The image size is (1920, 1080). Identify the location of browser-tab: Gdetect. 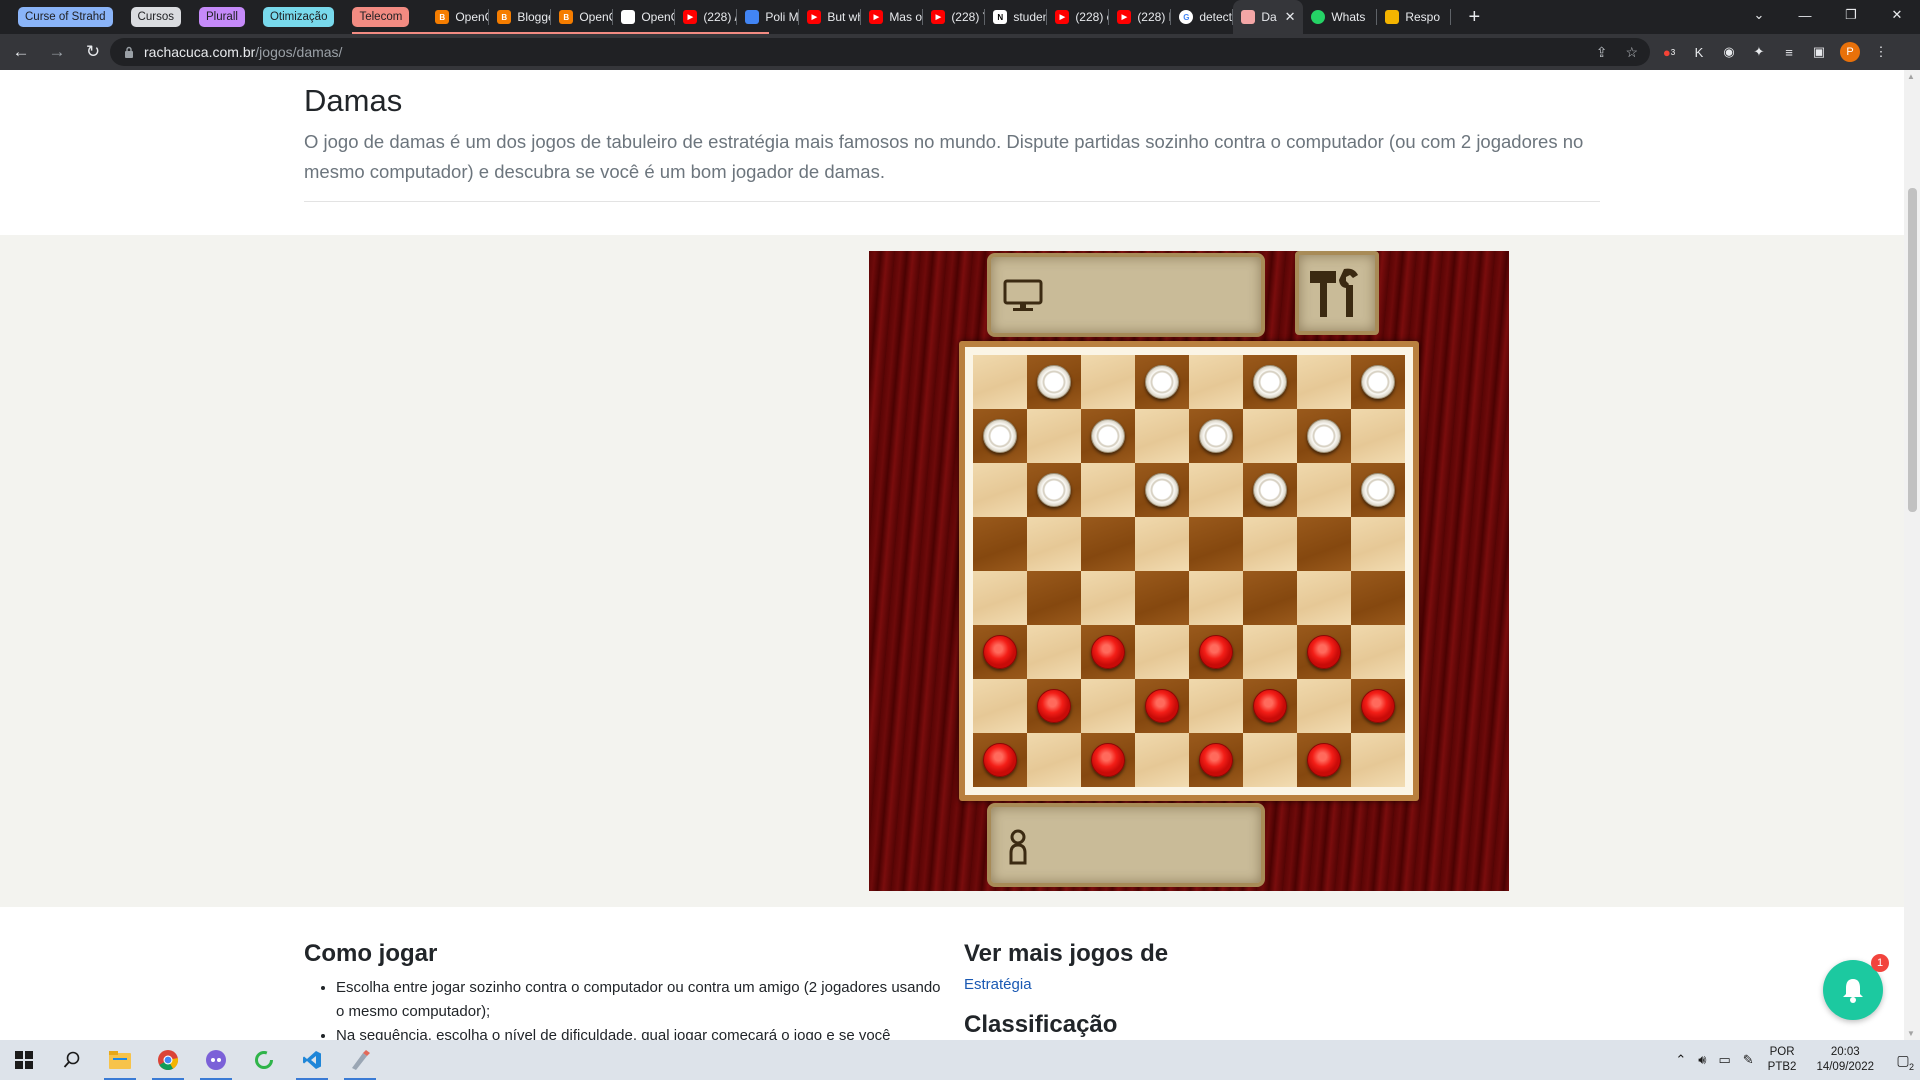
(1202, 17).